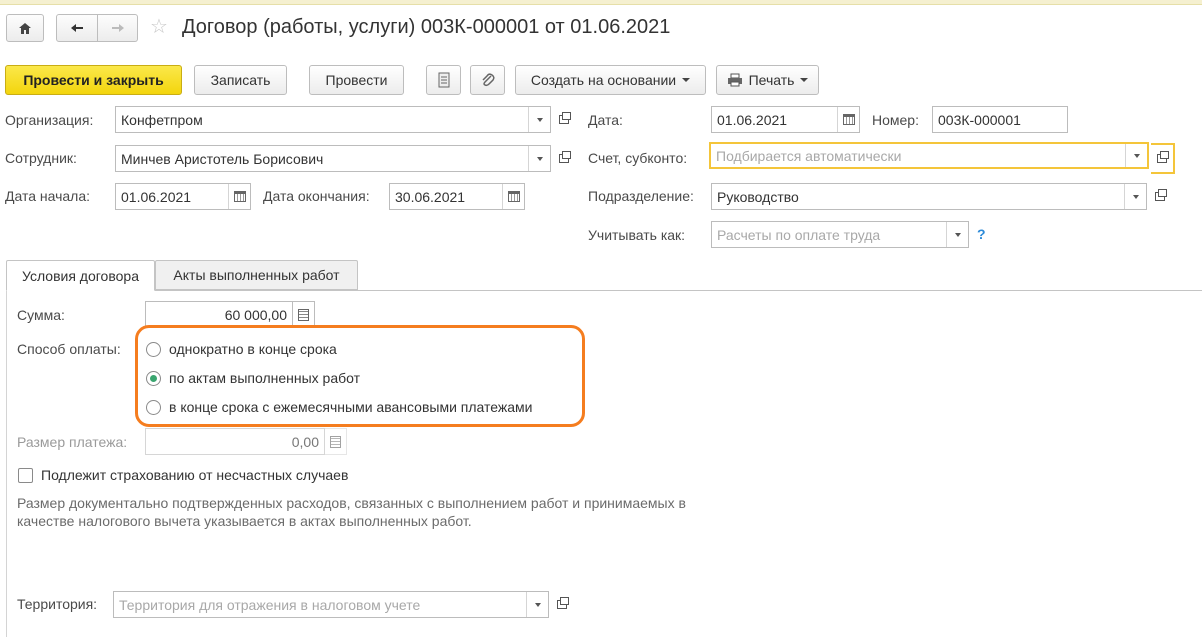  What do you see at coordinates (767, 80) in the screenshot?
I see `print-button: Печать` at bounding box center [767, 80].